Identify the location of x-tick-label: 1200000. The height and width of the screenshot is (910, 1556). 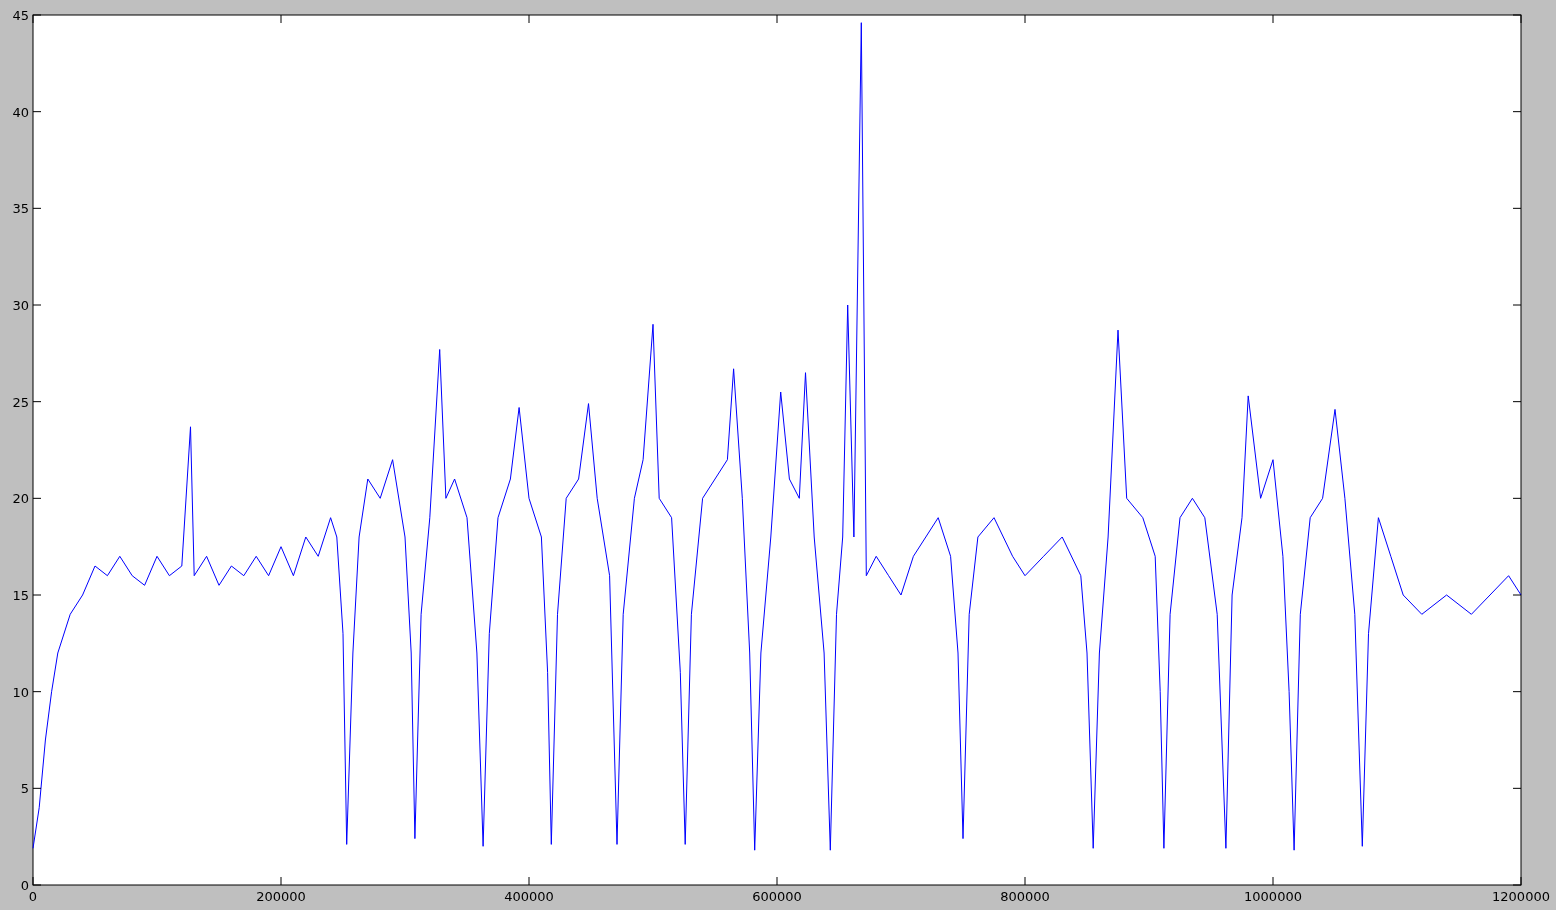
(1521, 896).